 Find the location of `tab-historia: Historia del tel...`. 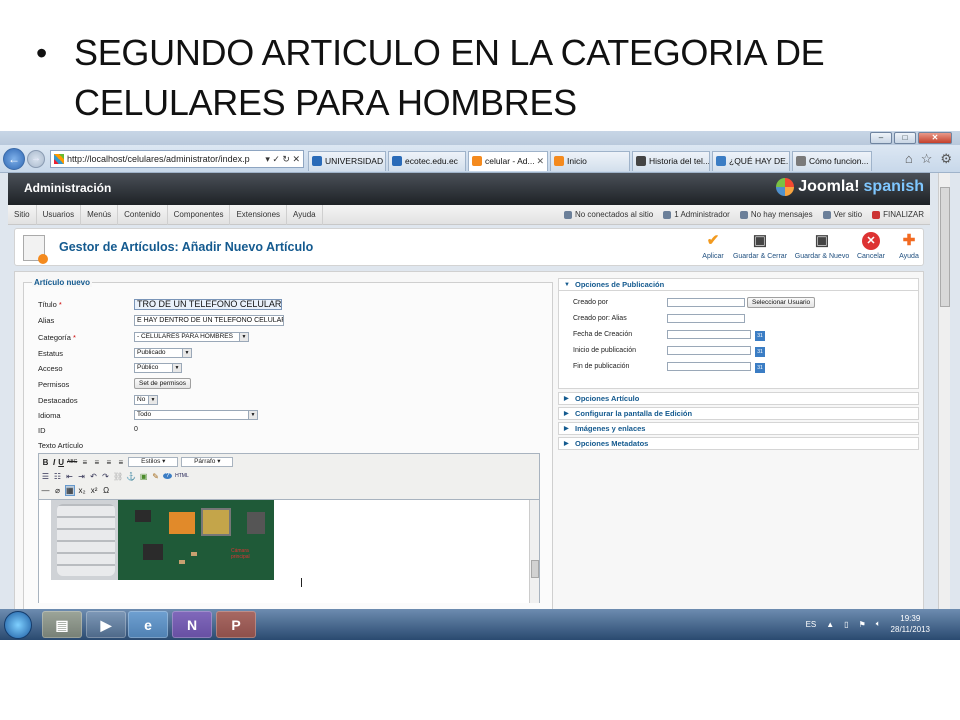

tab-historia: Historia del tel... is located at coordinates (671, 161).